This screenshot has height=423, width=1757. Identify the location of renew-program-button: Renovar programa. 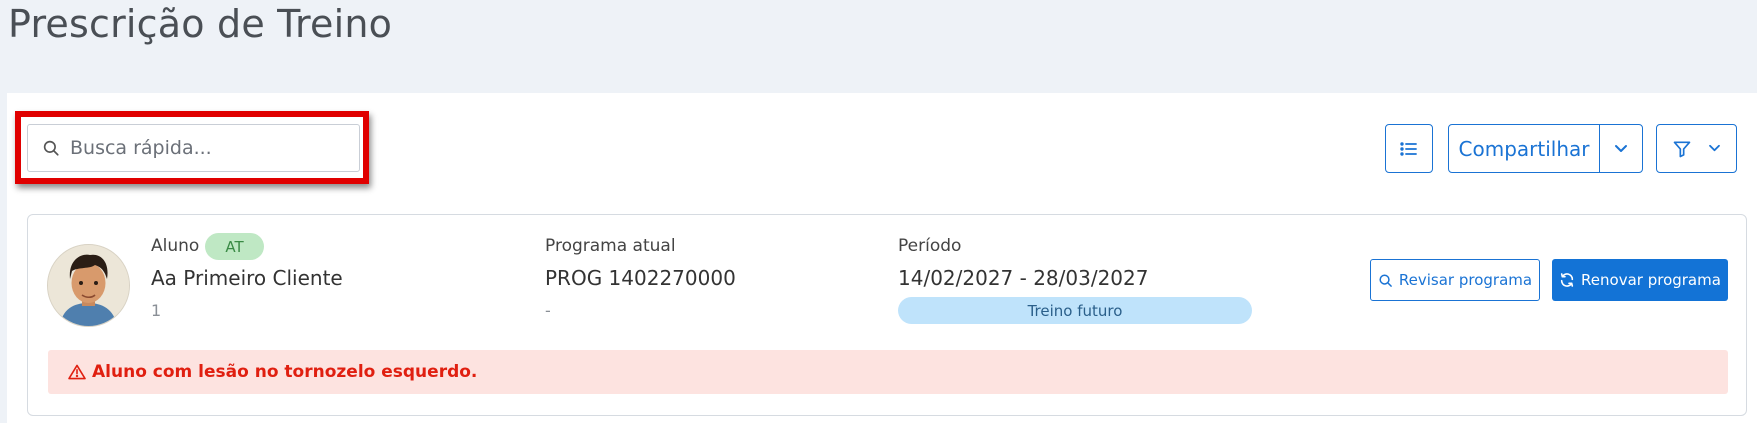
(1640, 280).